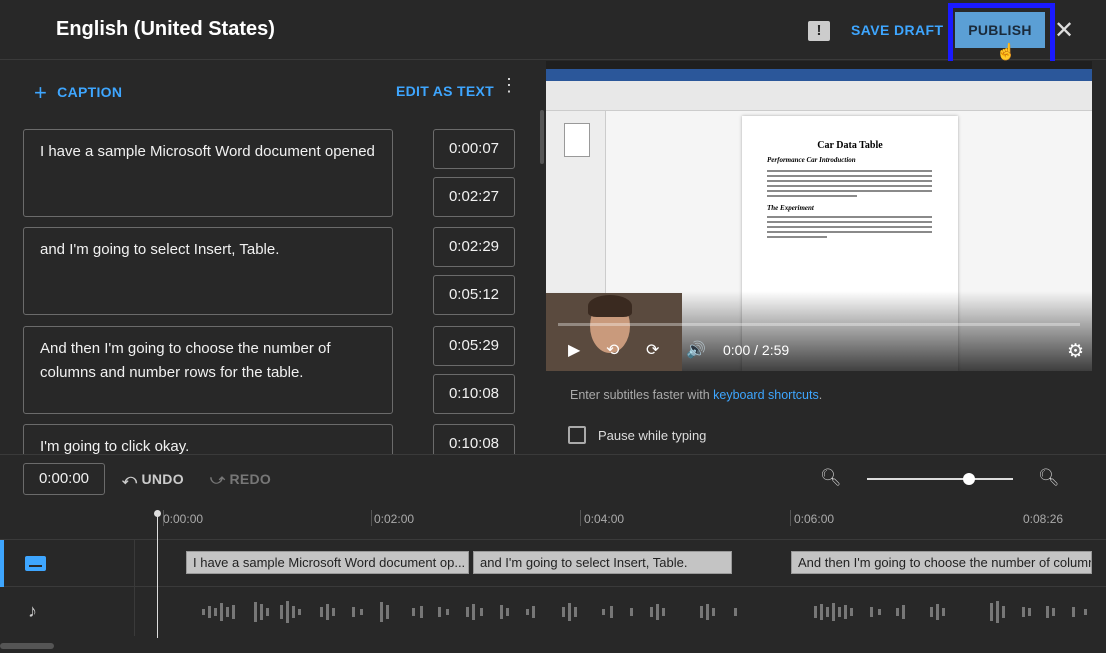  What do you see at coordinates (756, 350) in the screenshot?
I see `video-timecode: 0:00 / 2:59` at bounding box center [756, 350].